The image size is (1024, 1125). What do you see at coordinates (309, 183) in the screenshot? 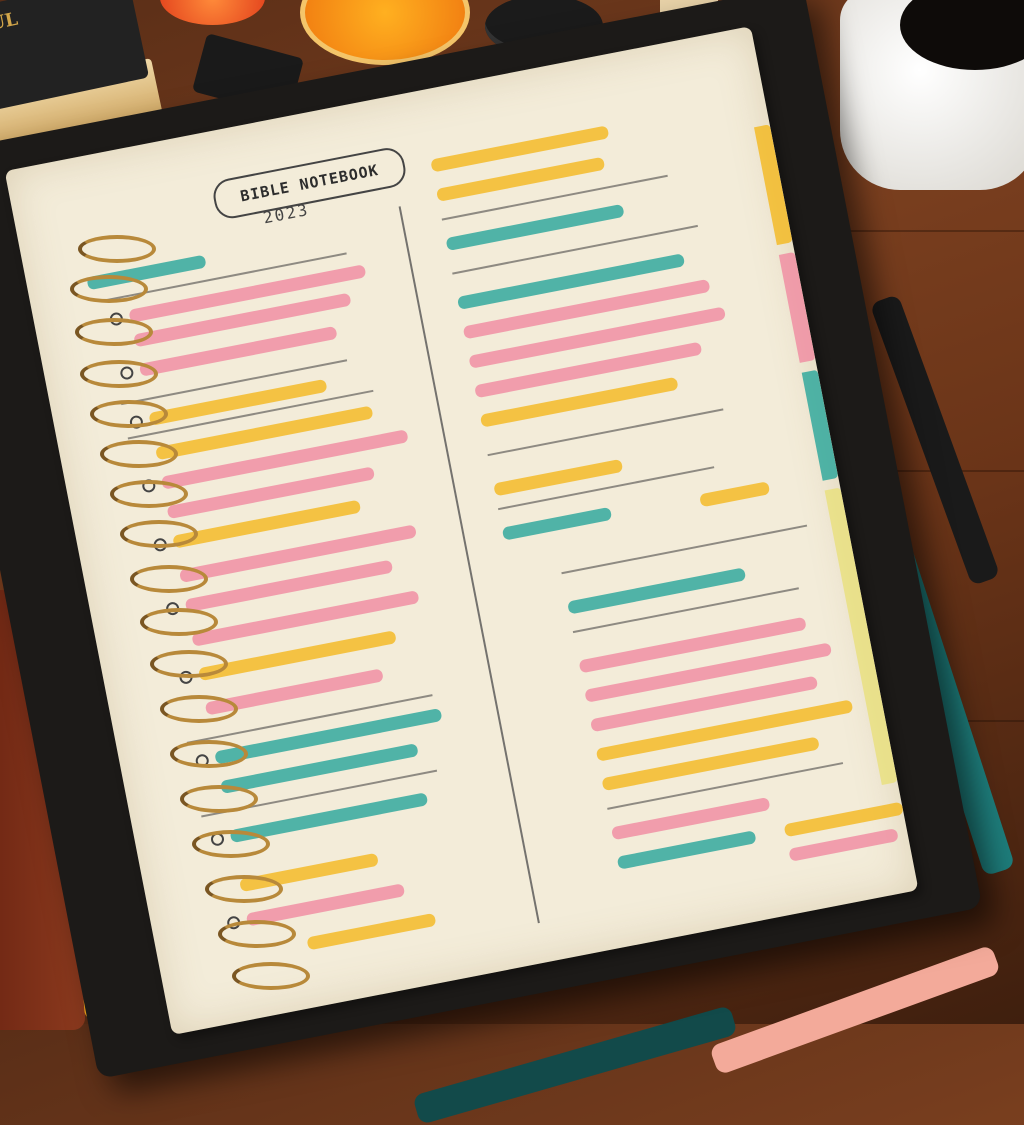
I see `notebook-title: BIBLE NOTEBOOK` at bounding box center [309, 183].